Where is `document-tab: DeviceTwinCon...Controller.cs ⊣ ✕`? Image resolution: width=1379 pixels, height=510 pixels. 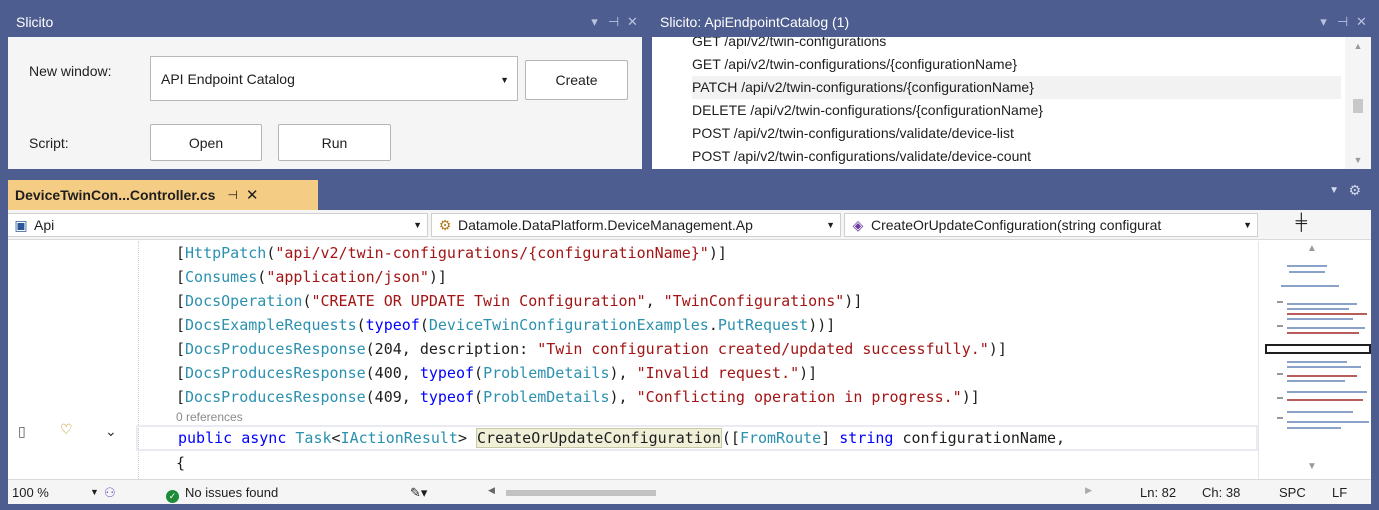 document-tab: DeviceTwinCon...Controller.cs ⊣ ✕ is located at coordinates (163, 195).